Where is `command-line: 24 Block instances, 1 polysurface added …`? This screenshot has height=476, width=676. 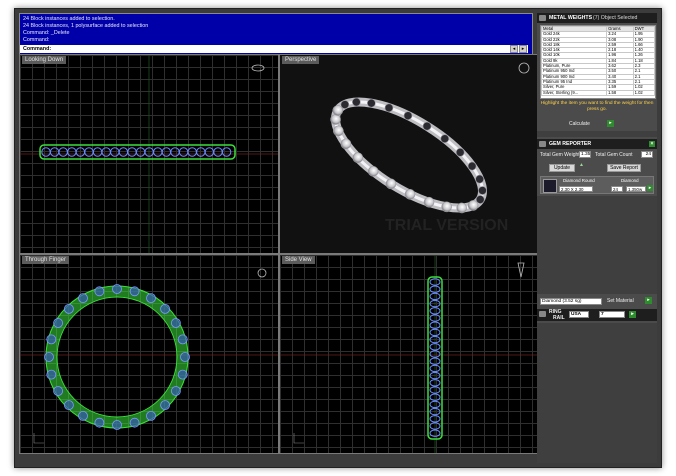
command-line: 24 Block instances, 1 polysurface added … is located at coordinates (86, 26).